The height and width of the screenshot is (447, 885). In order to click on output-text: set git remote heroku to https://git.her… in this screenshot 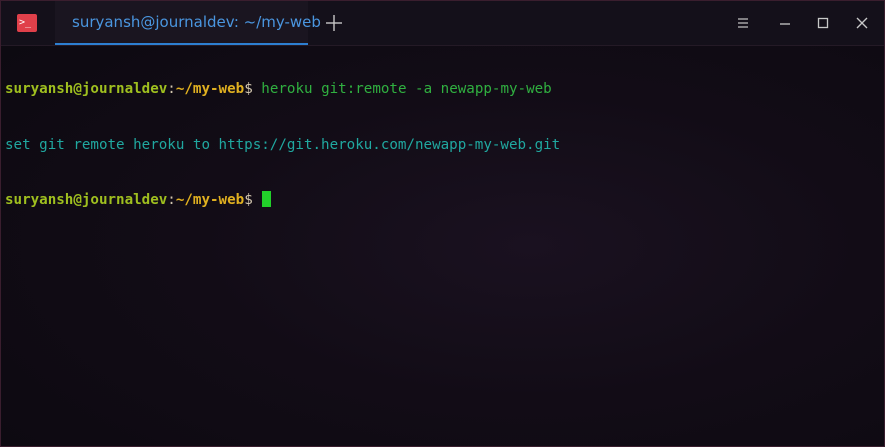, I will do `click(283, 144)`.